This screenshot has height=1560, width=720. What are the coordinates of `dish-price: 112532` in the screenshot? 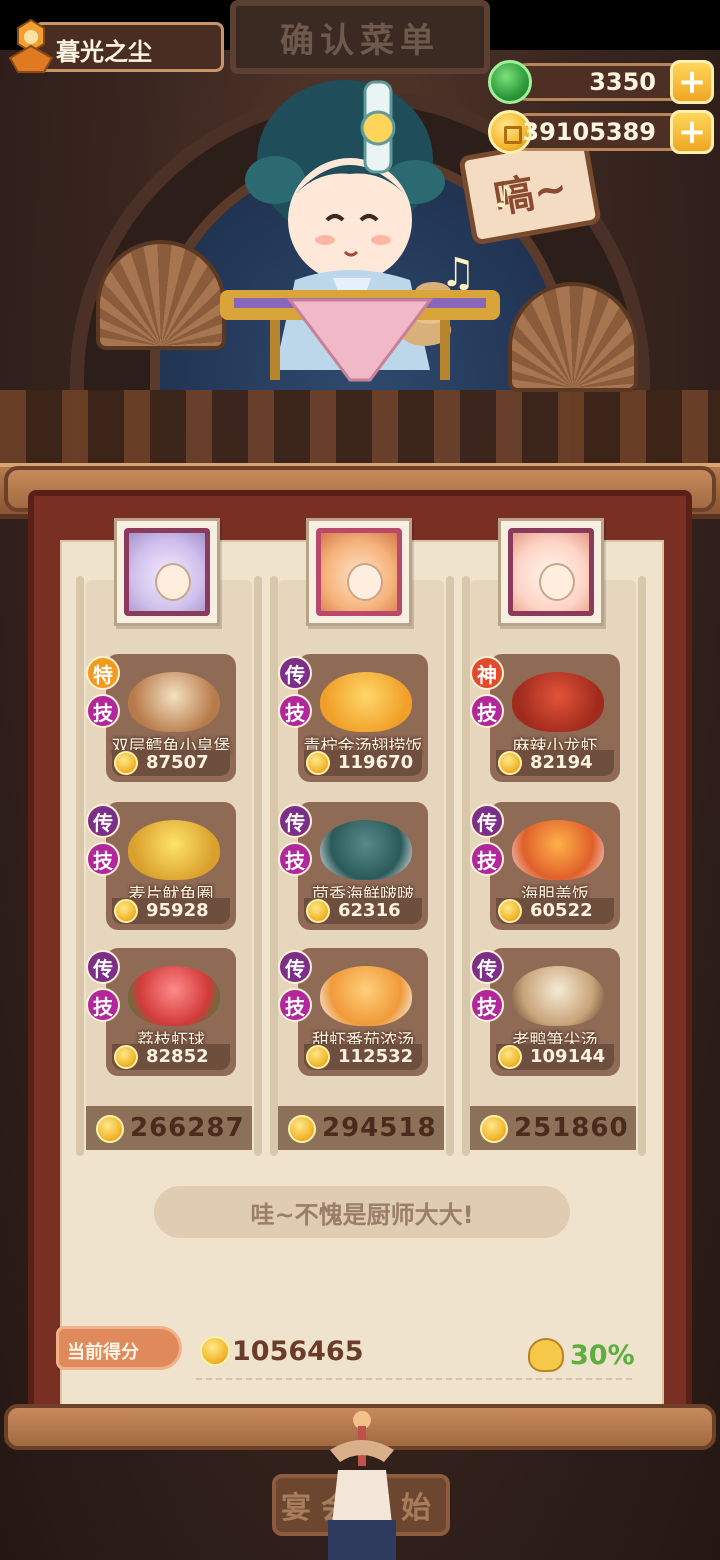 It's located at (376, 1056).